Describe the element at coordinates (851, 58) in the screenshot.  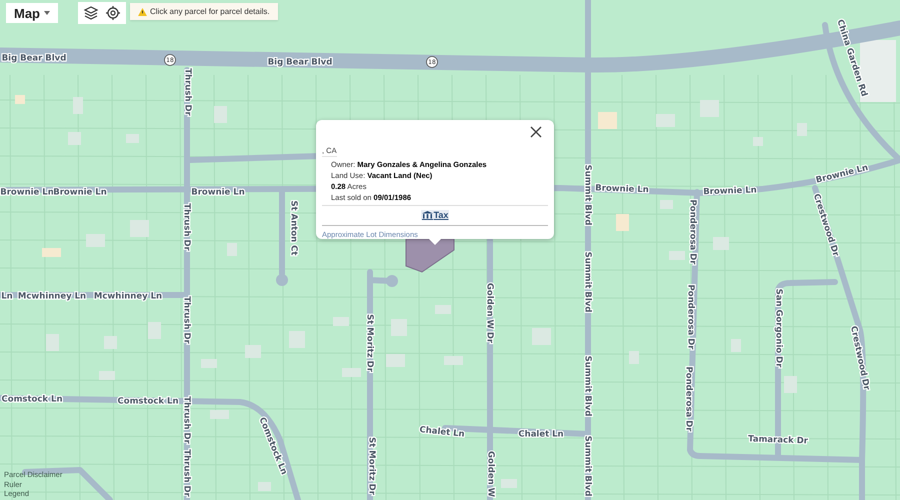
I see `street-label: China Garden Rd` at that location.